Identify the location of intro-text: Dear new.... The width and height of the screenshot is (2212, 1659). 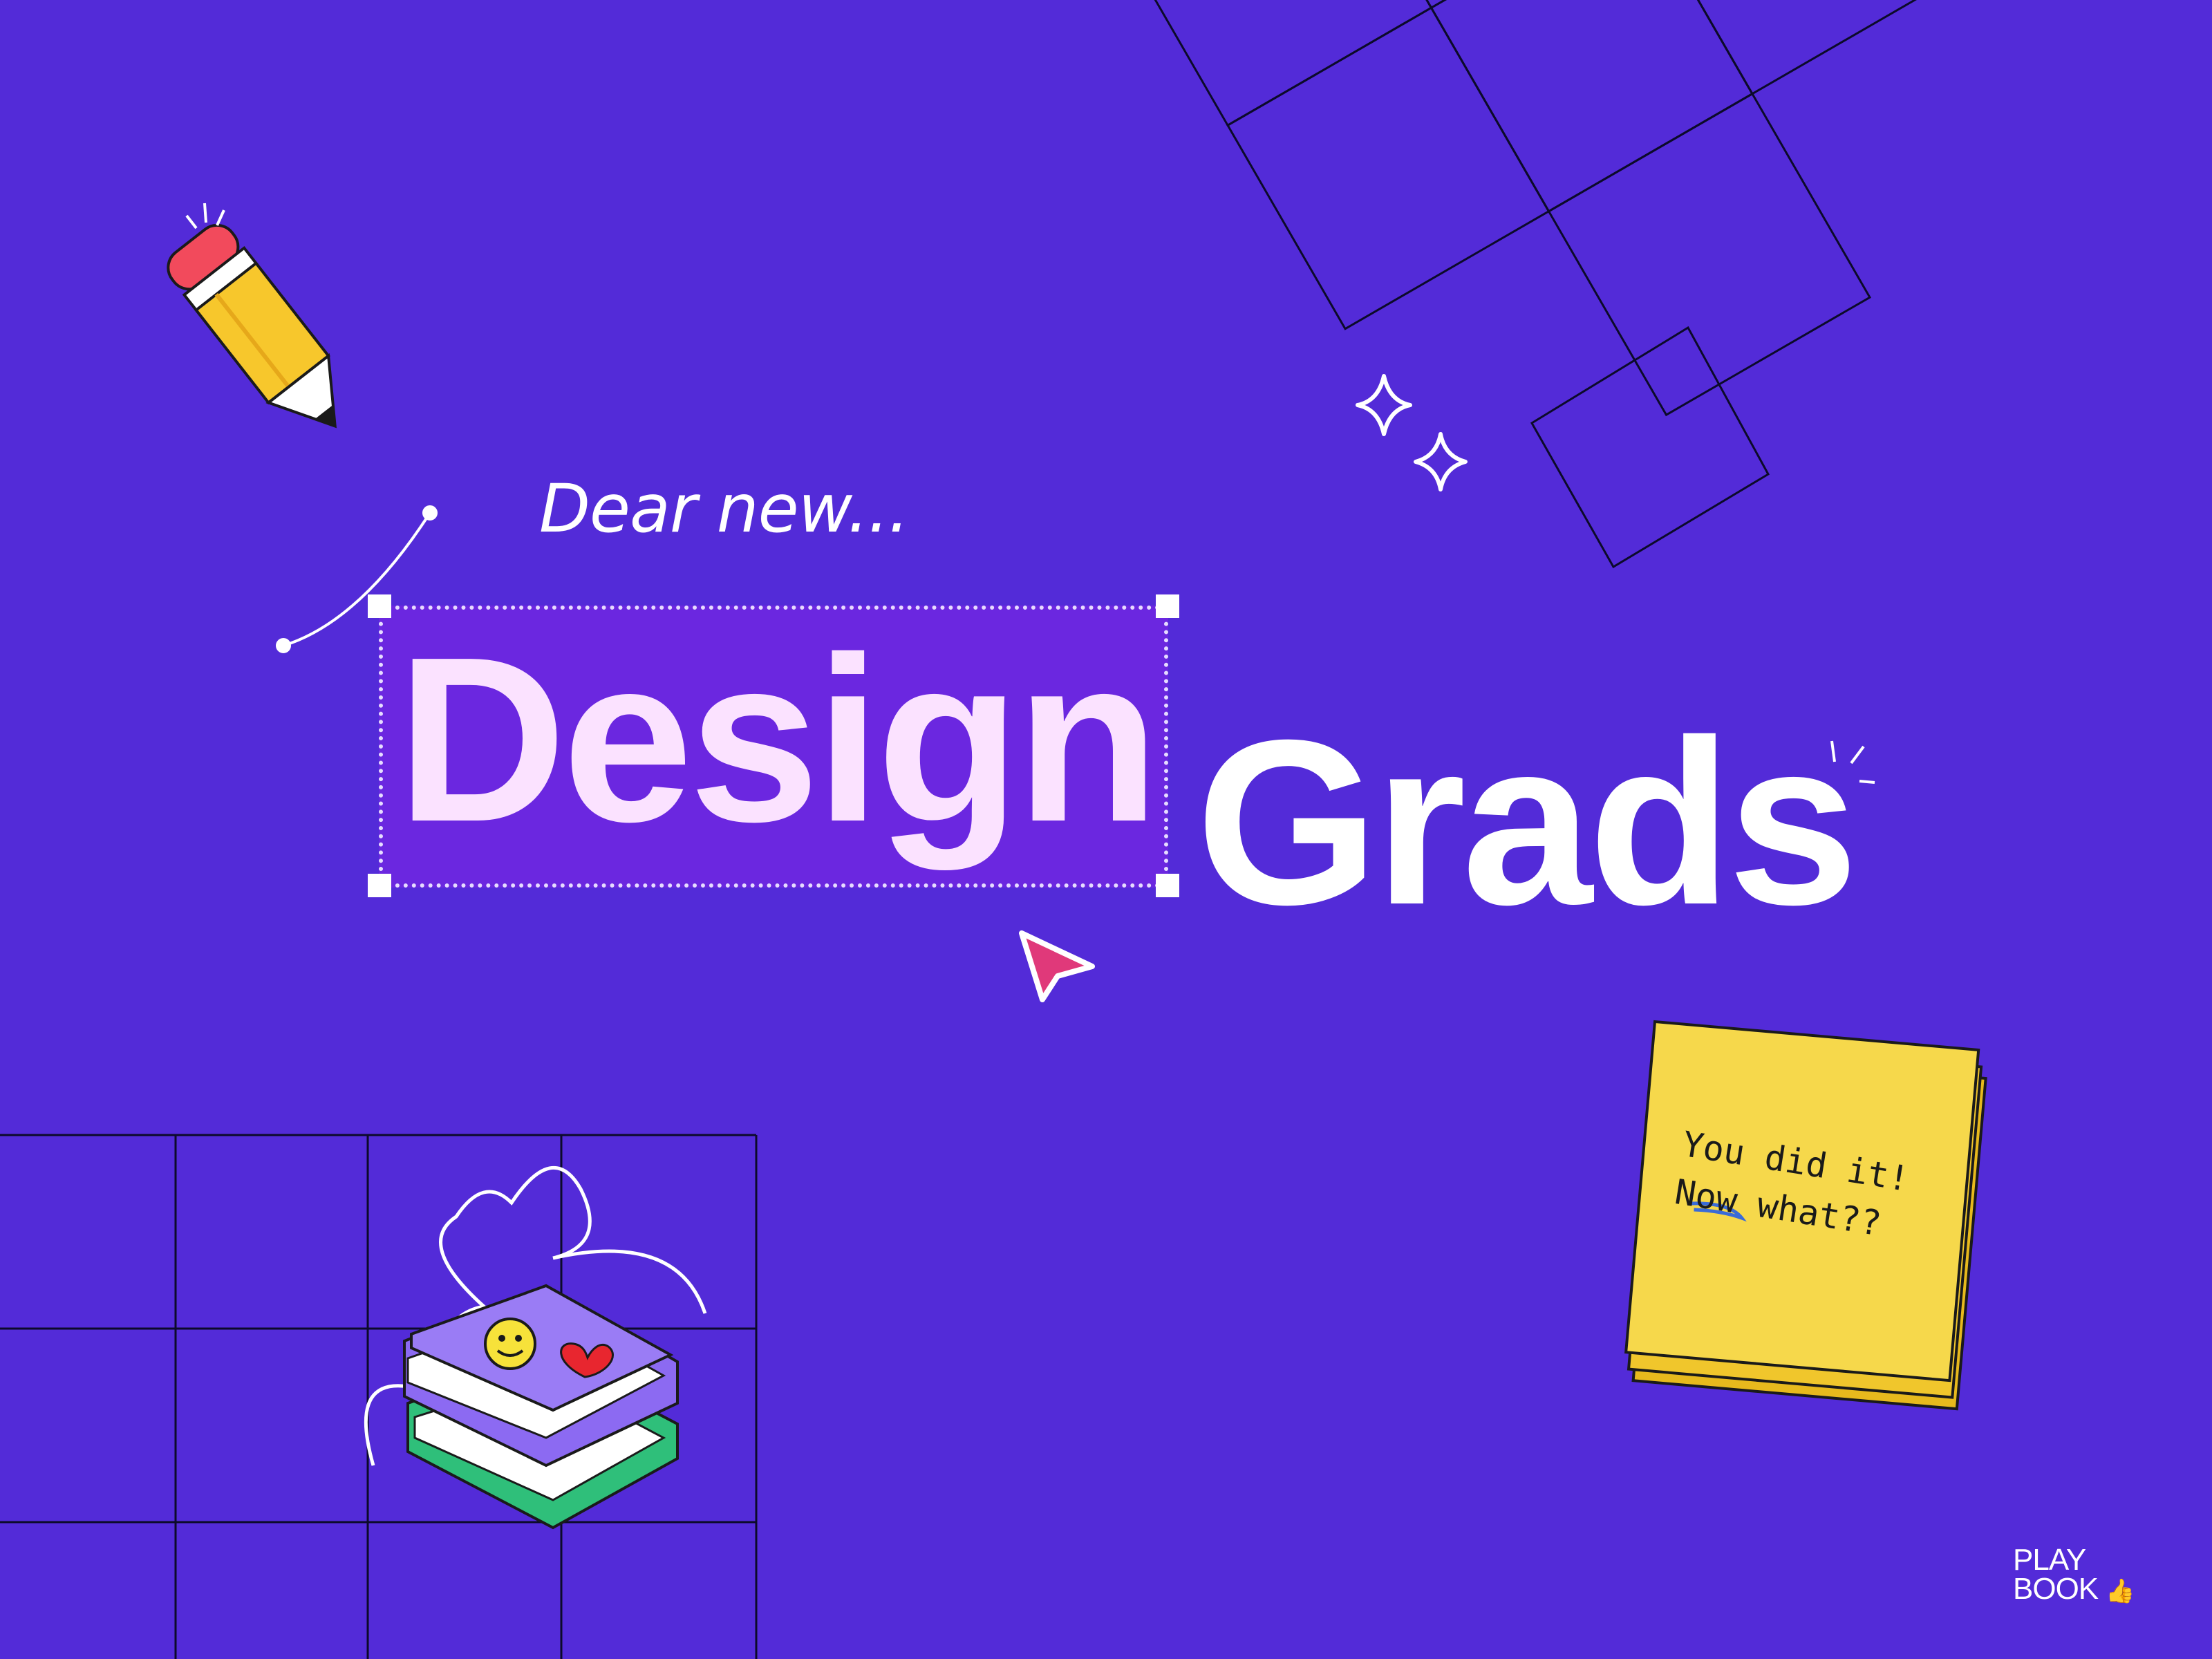
(725, 508).